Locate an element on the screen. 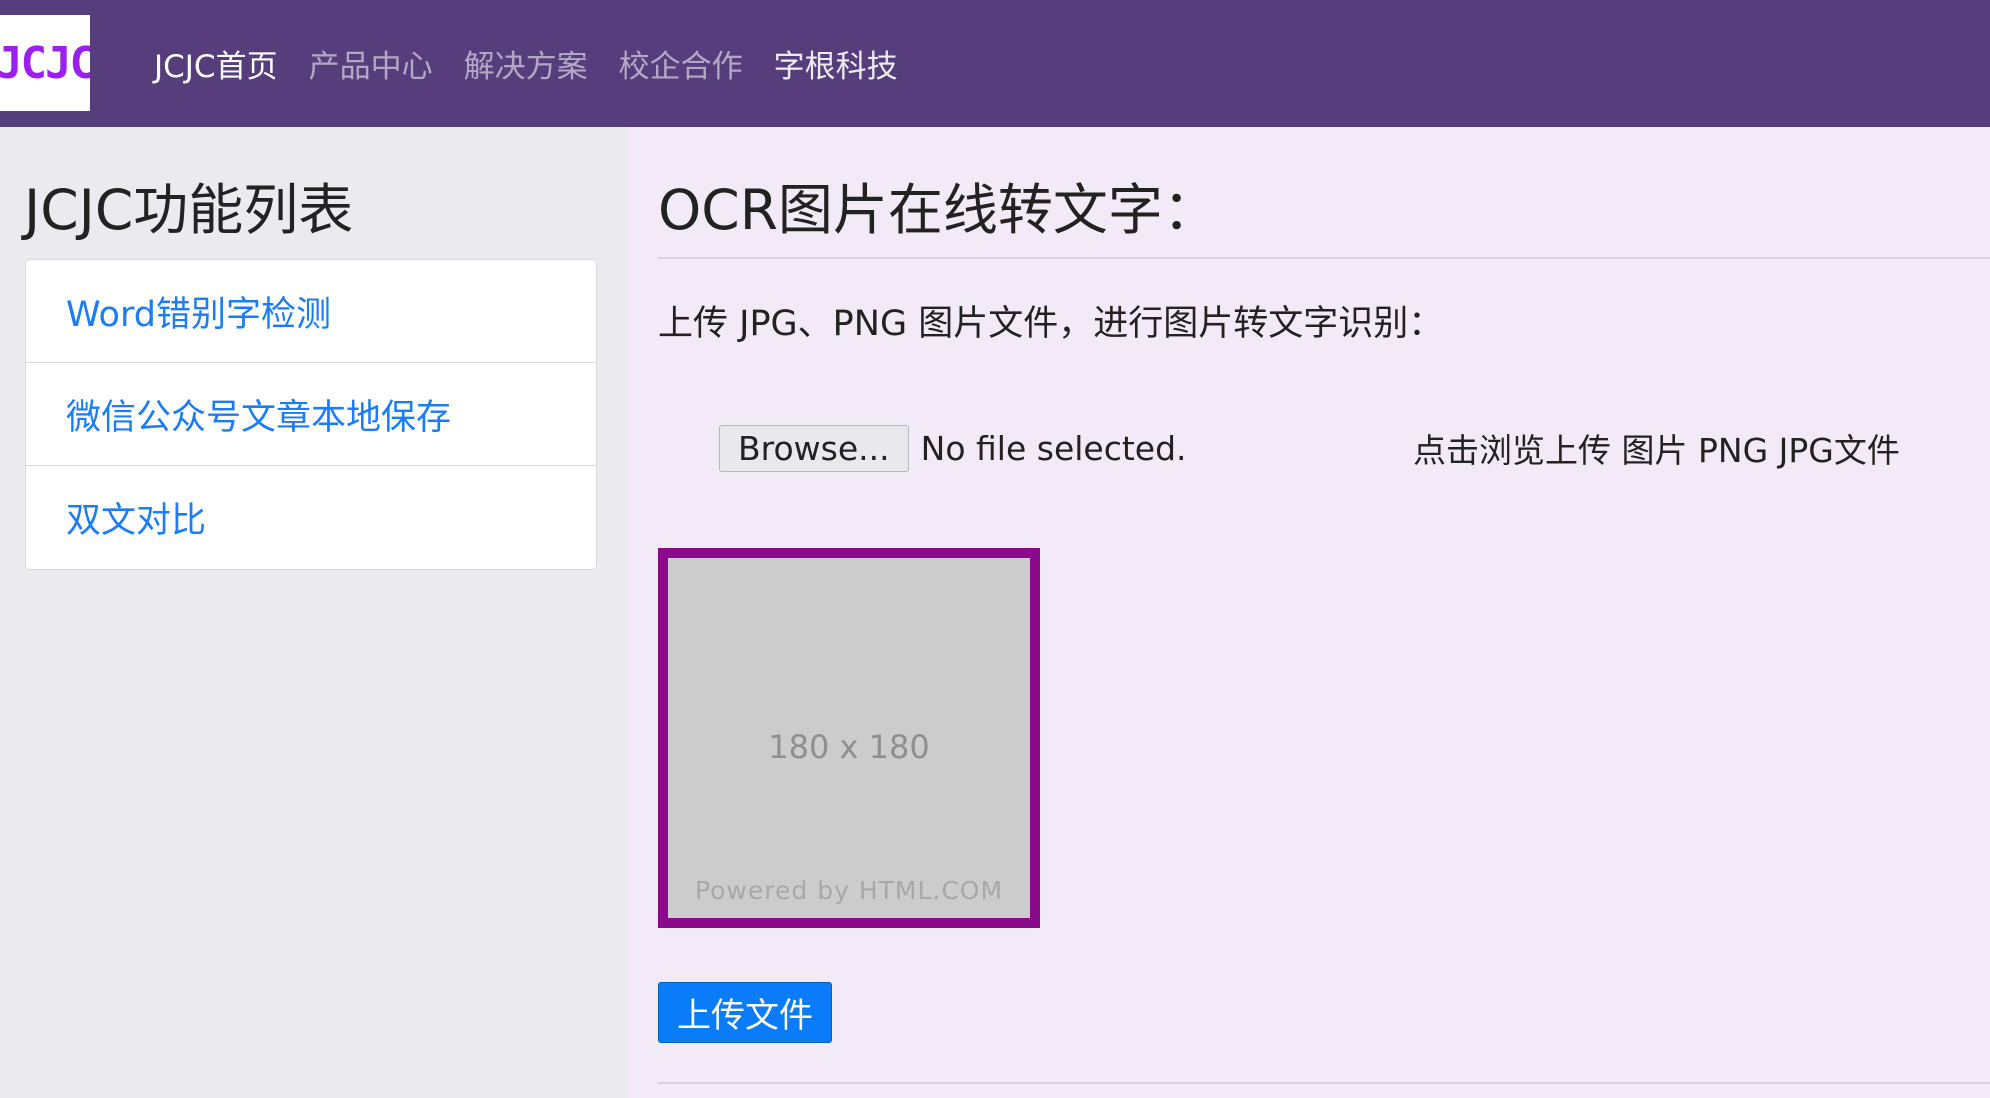 The height and width of the screenshot is (1098, 1990). image-preview: 180 x 180 Powered by HTML.COM is located at coordinates (849, 738).